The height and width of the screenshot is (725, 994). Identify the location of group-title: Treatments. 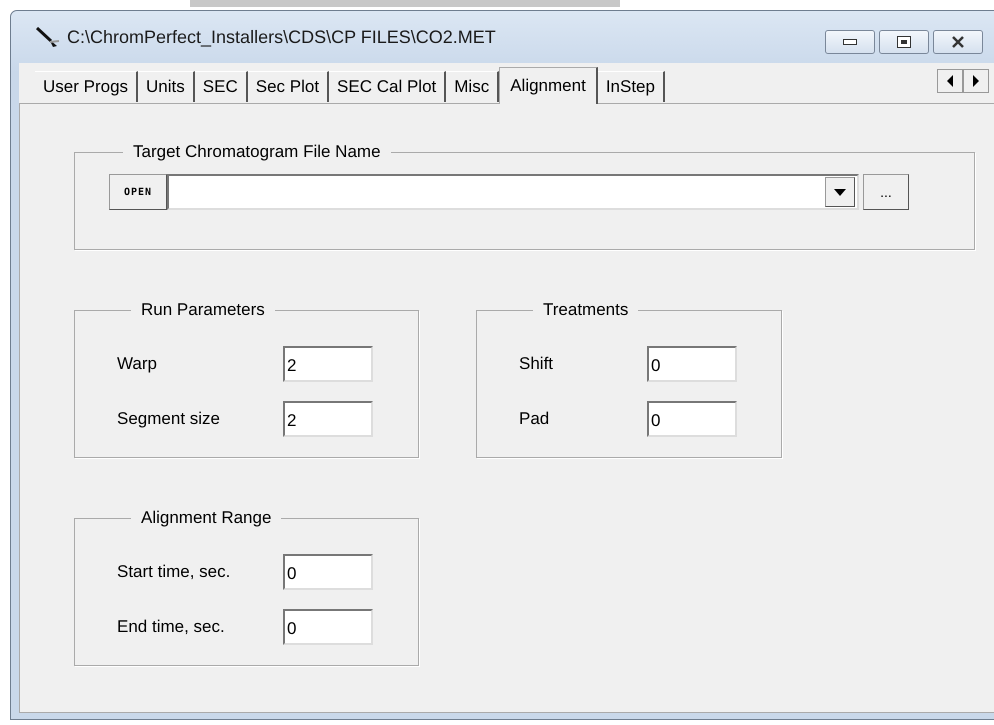
(586, 310).